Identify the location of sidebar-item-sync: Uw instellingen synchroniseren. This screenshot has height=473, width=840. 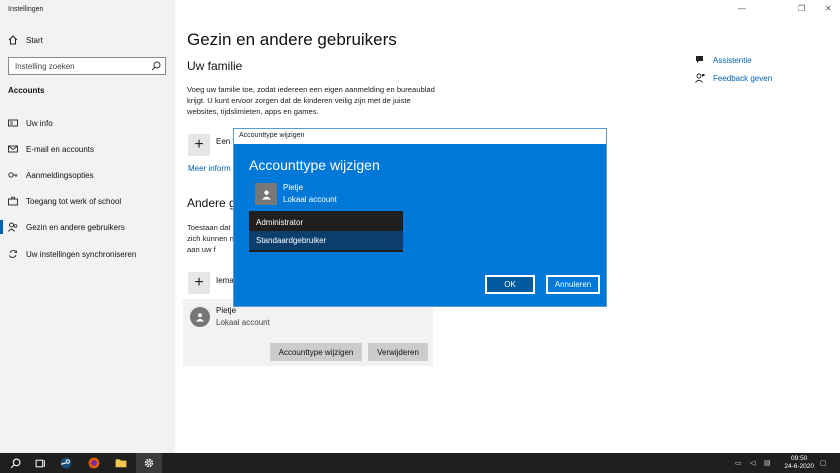
(87, 254).